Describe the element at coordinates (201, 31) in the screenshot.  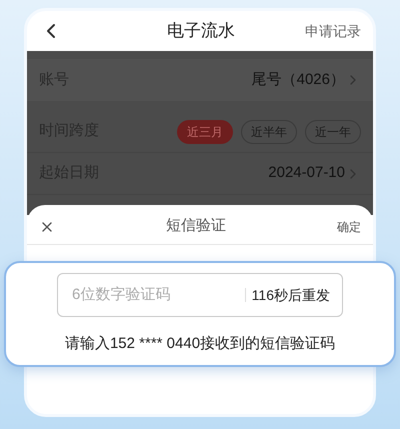
I see `page-title: 电子流水` at that location.